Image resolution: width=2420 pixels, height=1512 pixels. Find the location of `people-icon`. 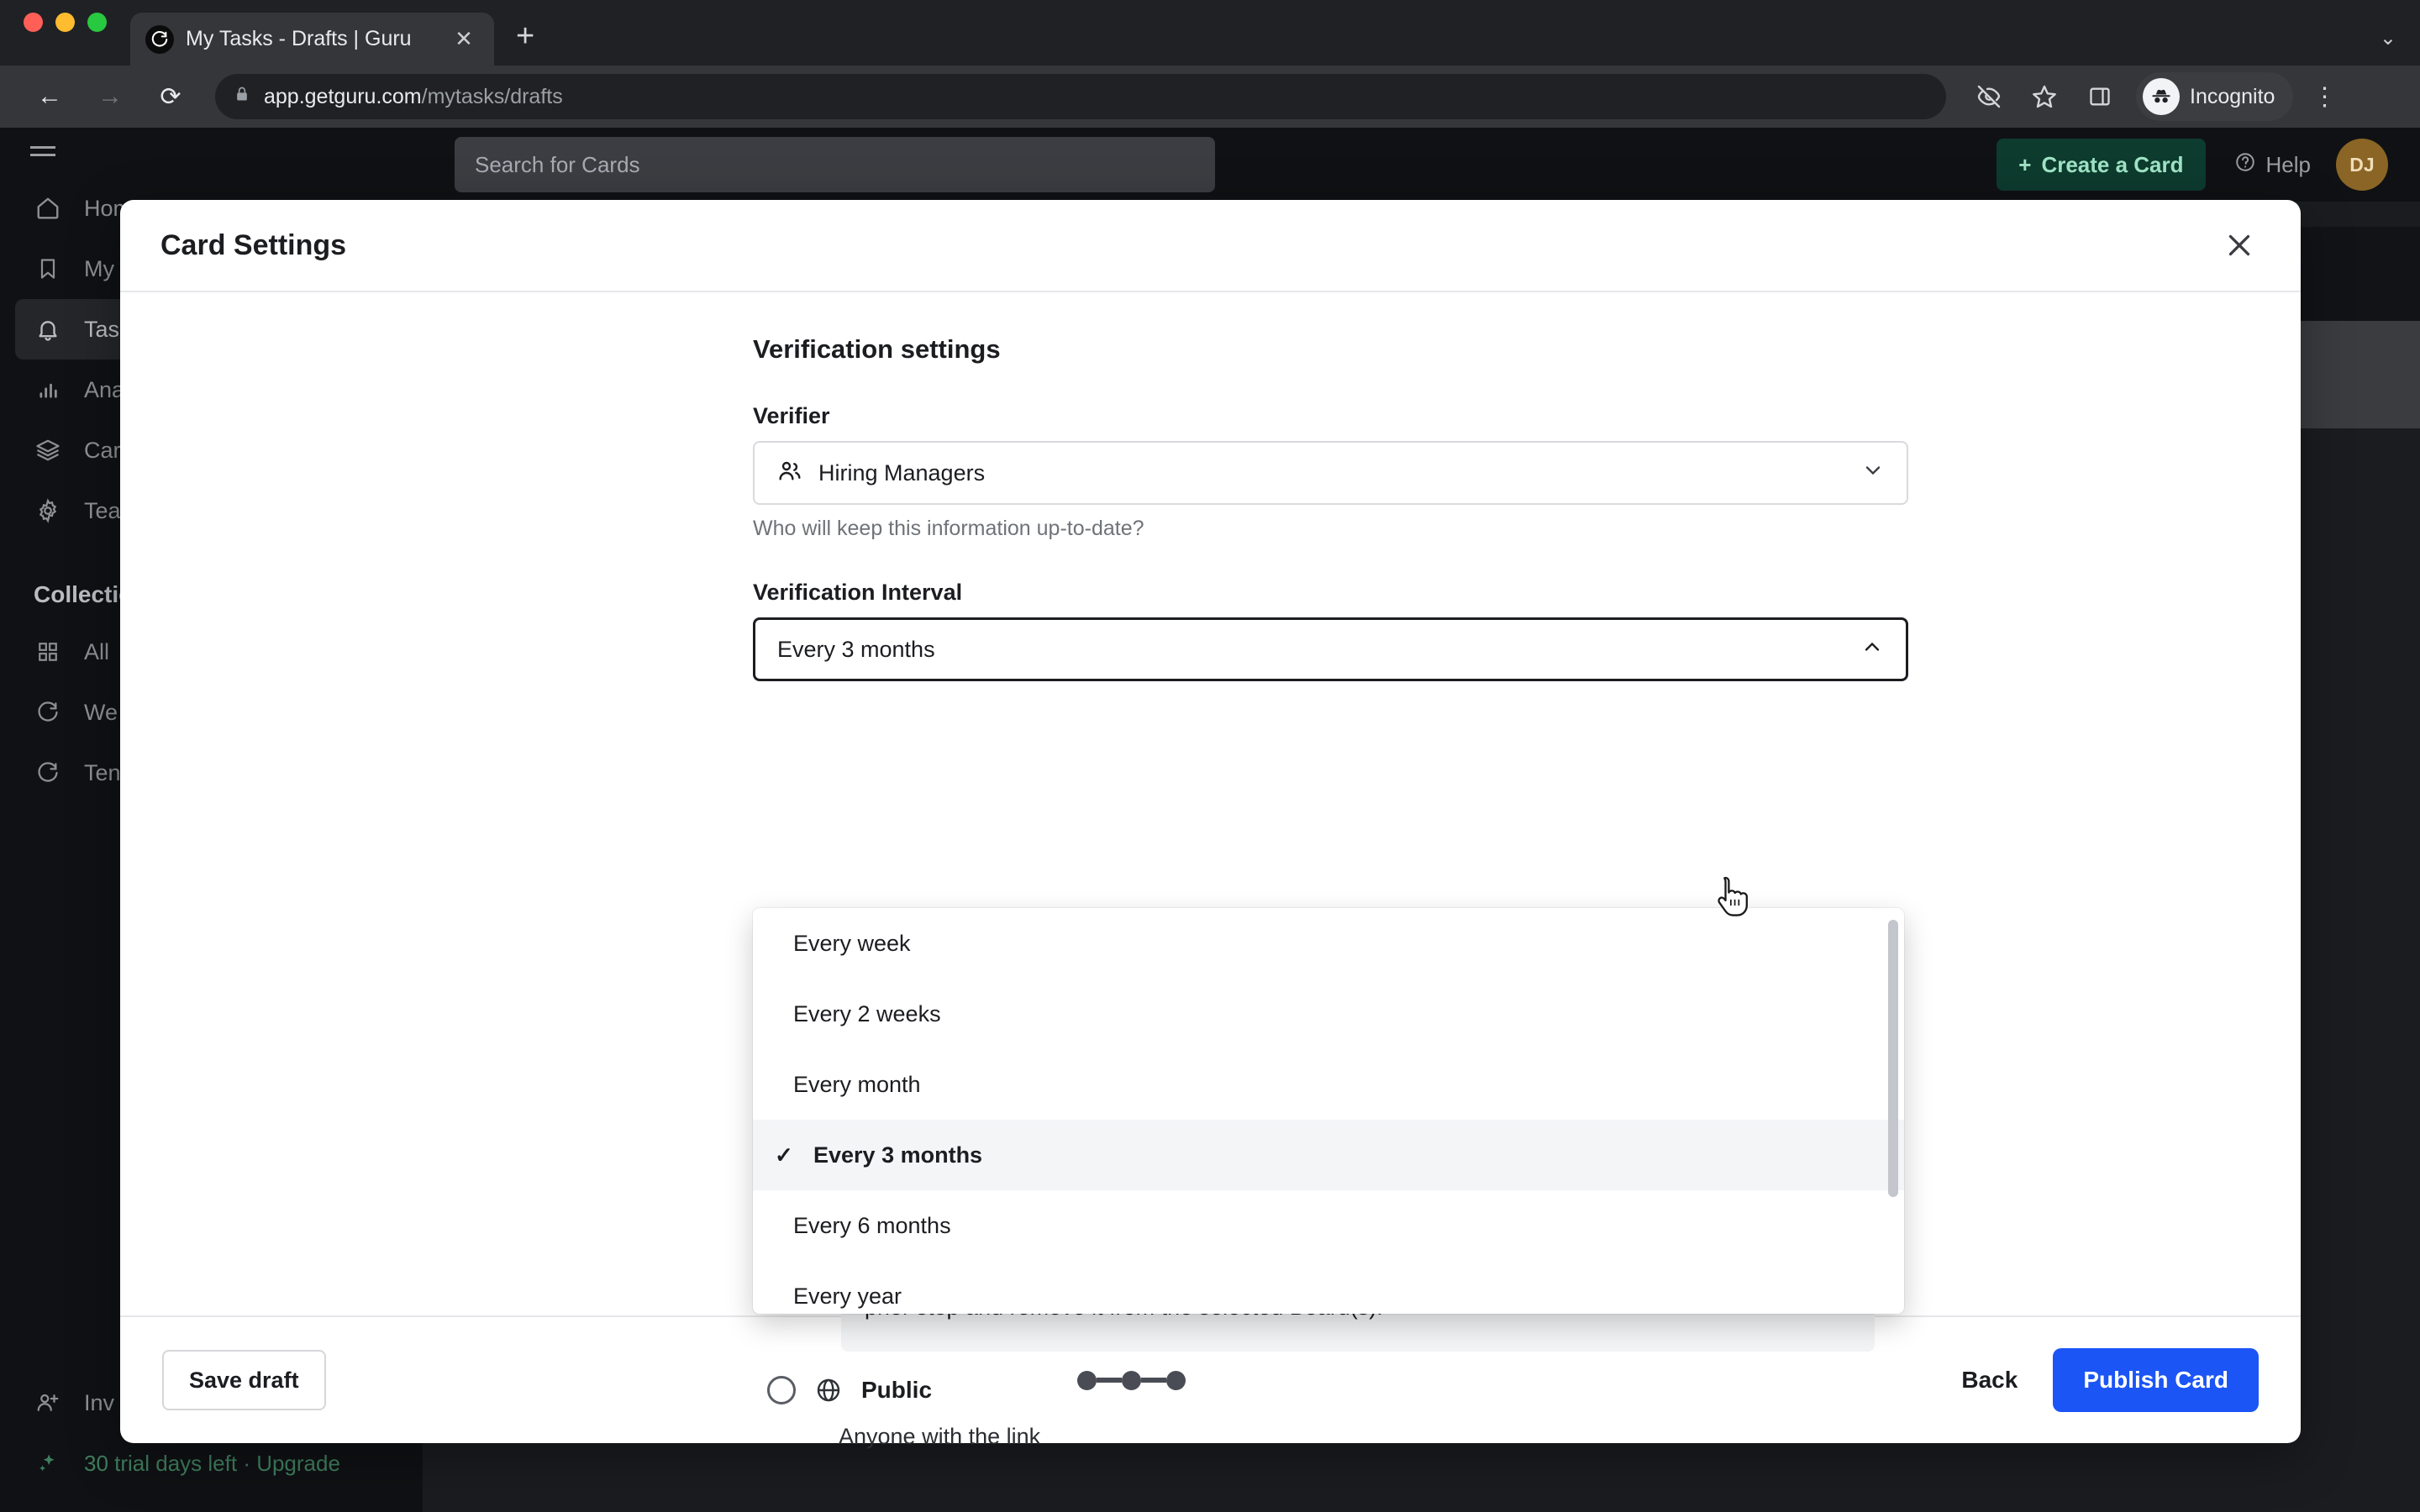

people-icon is located at coordinates (789, 473).